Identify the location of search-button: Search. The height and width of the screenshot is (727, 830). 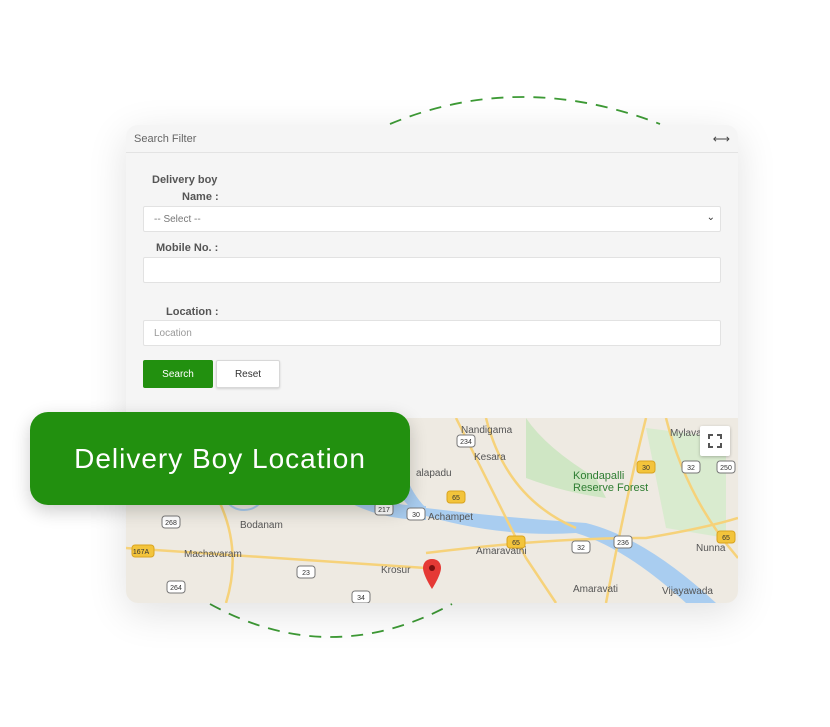
(178, 374).